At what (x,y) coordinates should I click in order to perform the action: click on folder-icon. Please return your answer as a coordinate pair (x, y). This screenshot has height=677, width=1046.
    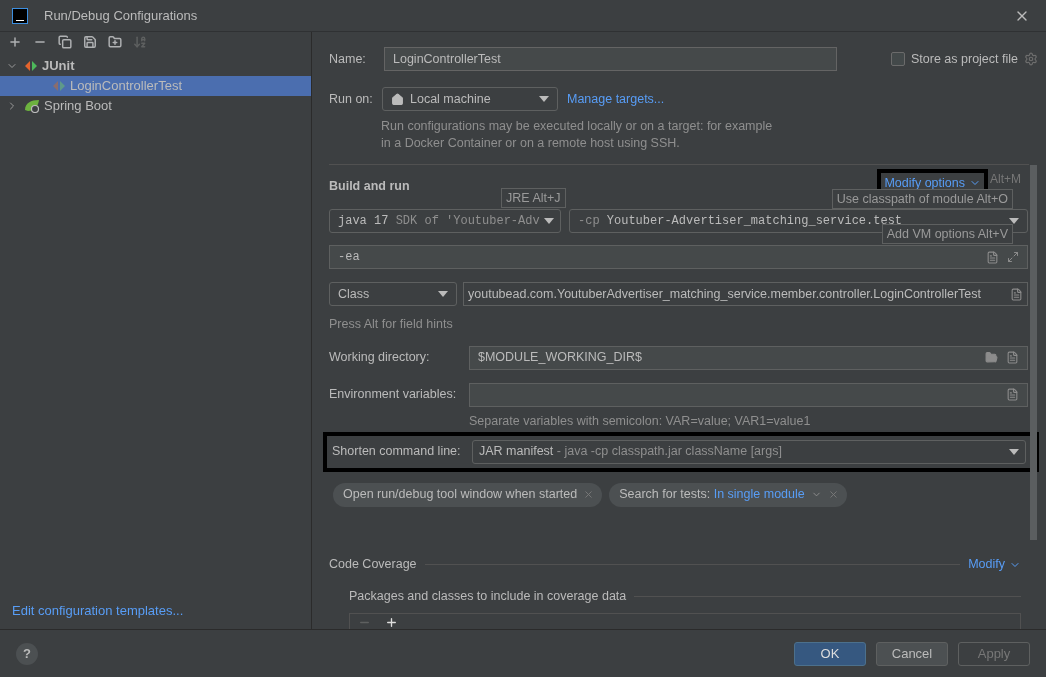
    Looking at the image, I should click on (991, 358).